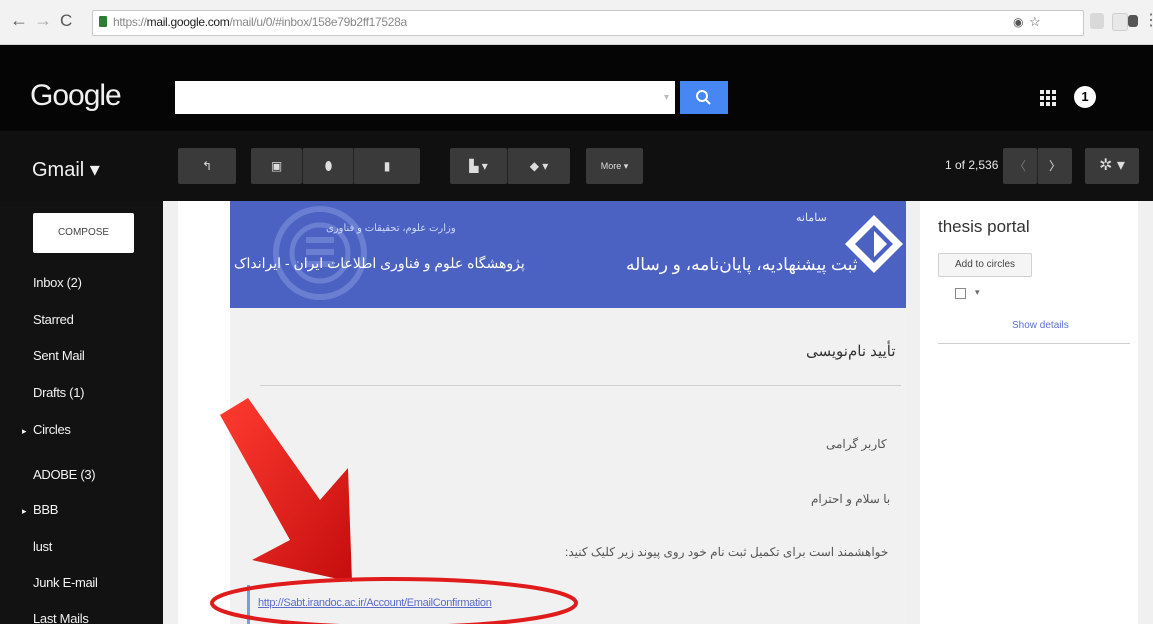 This screenshot has width=1153, height=626. What do you see at coordinates (1035, 22) in the screenshot?
I see `star-icon: ☆` at bounding box center [1035, 22].